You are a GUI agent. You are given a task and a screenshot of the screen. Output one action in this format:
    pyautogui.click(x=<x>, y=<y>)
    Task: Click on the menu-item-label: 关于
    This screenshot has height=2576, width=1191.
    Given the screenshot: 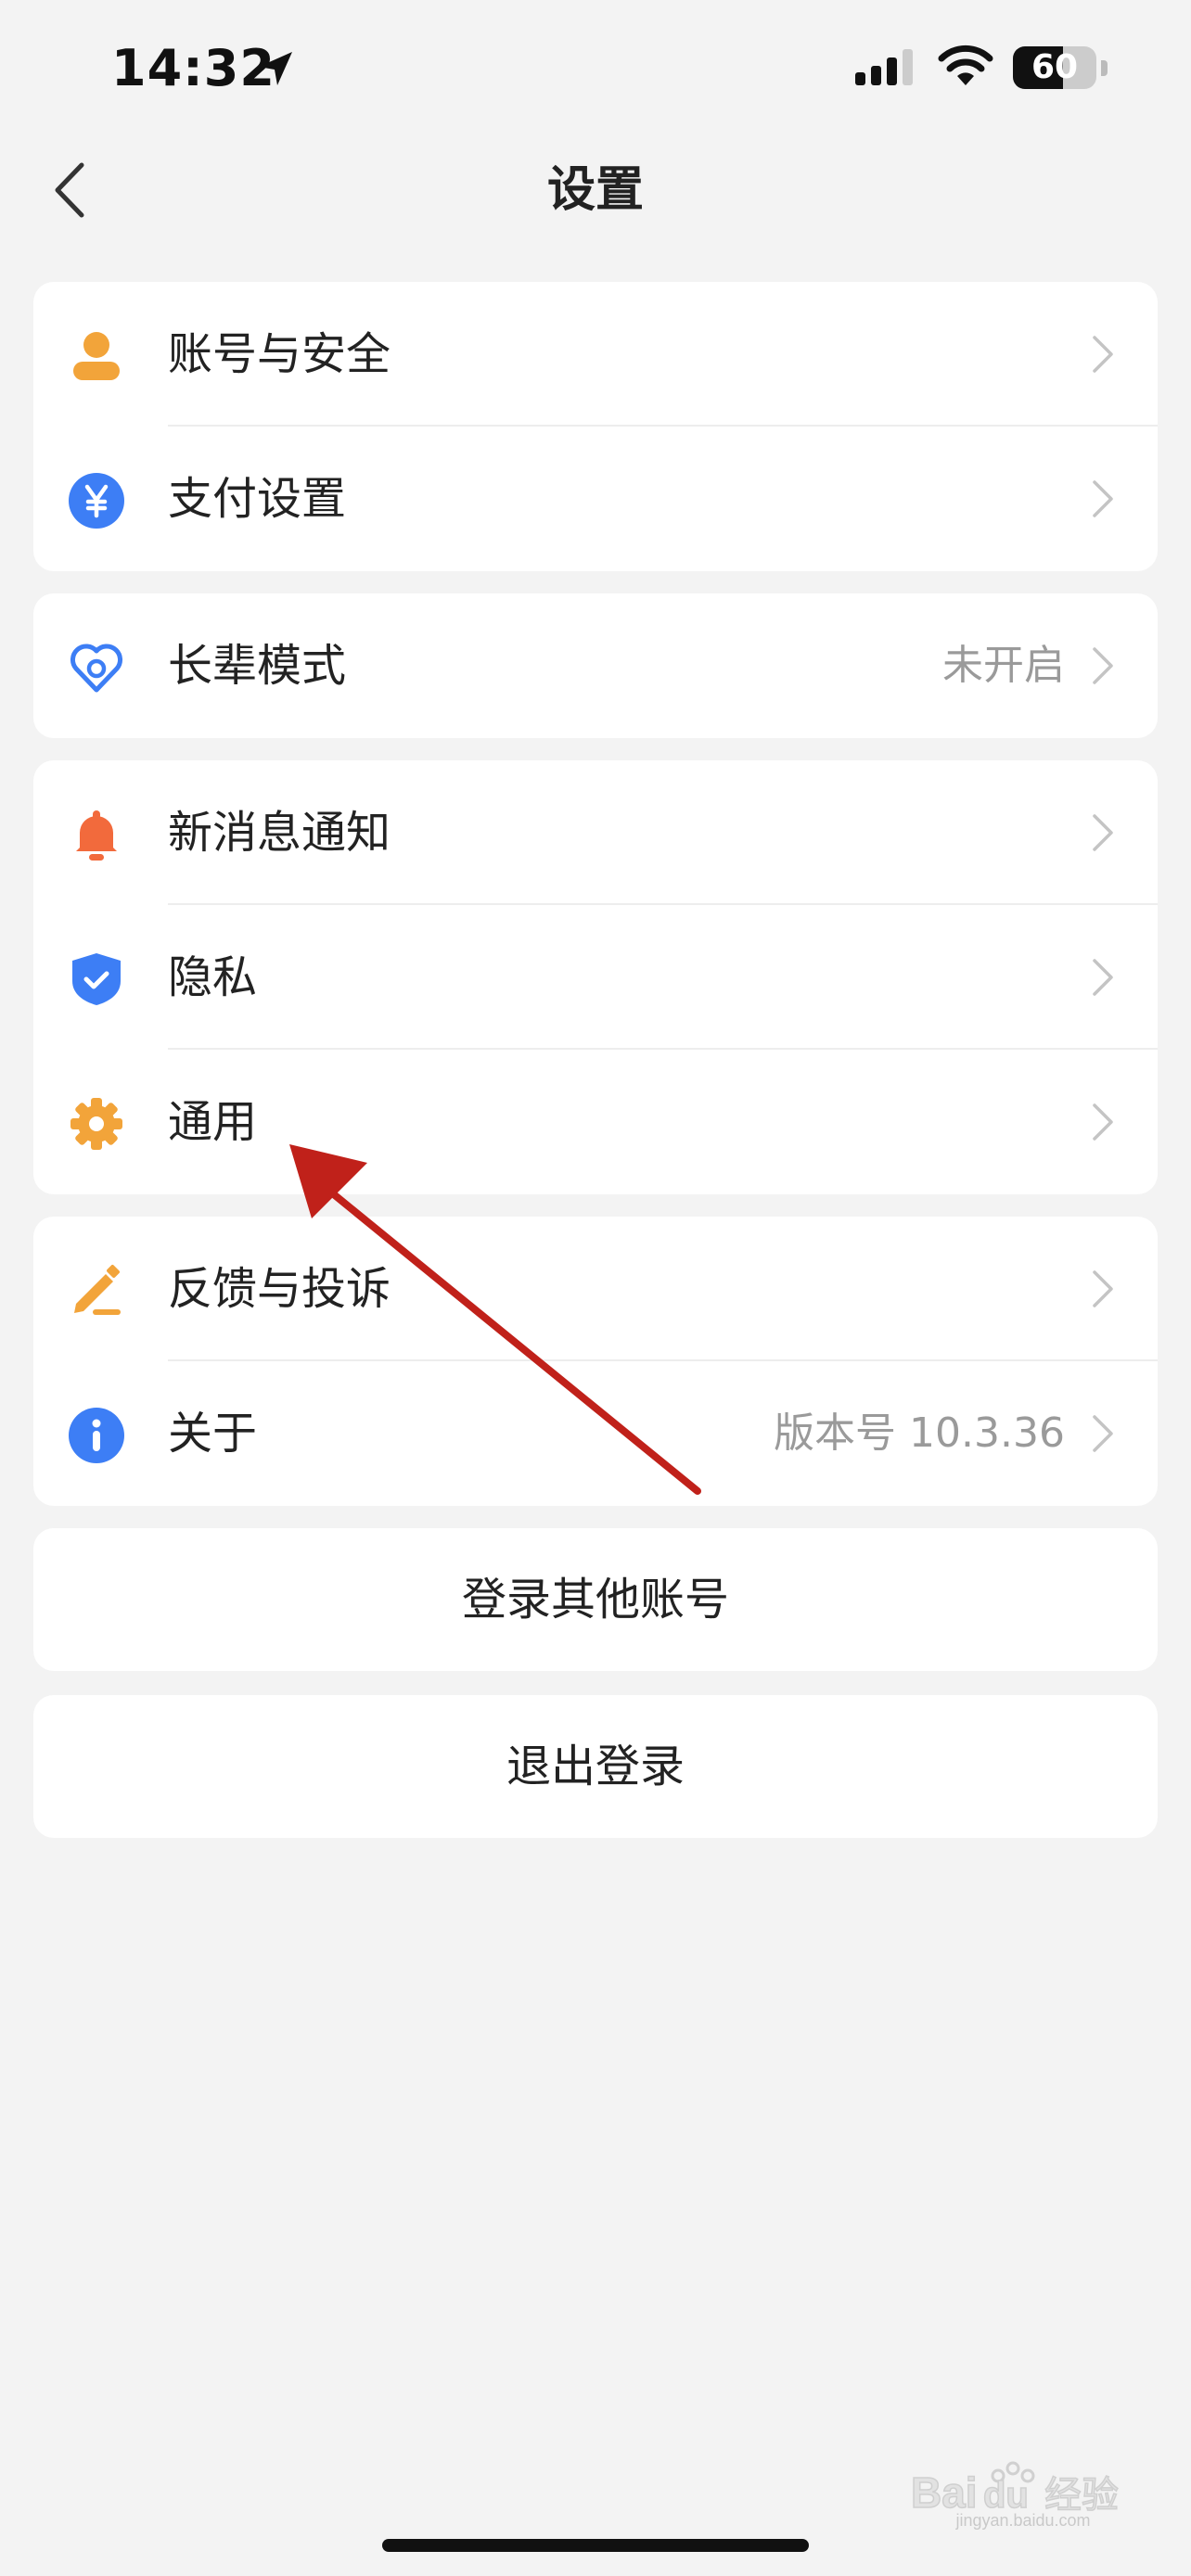 What is the action you would take?
    pyautogui.click(x=213, y=1434)
    